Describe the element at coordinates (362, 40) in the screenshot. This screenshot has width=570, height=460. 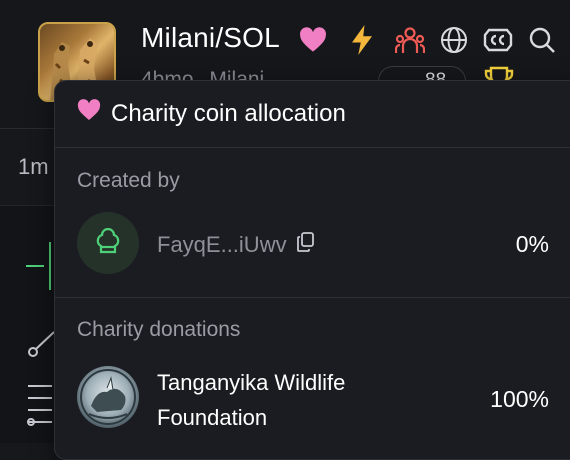
I see `lightning-icon` at that location.